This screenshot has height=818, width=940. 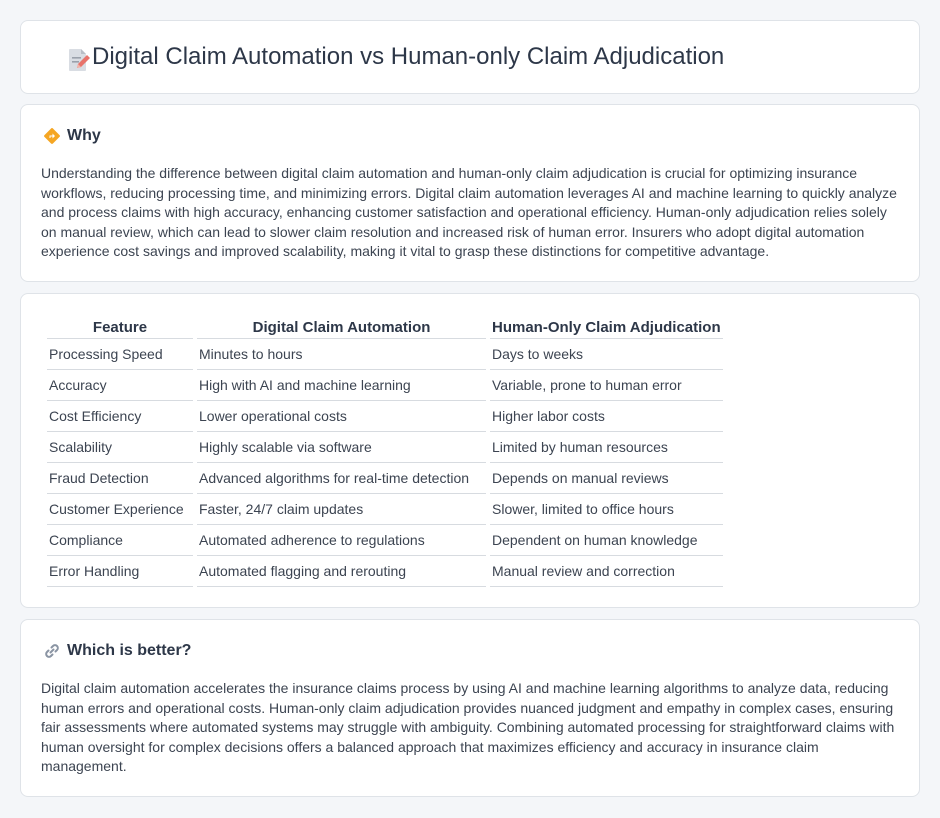 I want to click on diamond-sign-icon, so click(x=52, y=136).